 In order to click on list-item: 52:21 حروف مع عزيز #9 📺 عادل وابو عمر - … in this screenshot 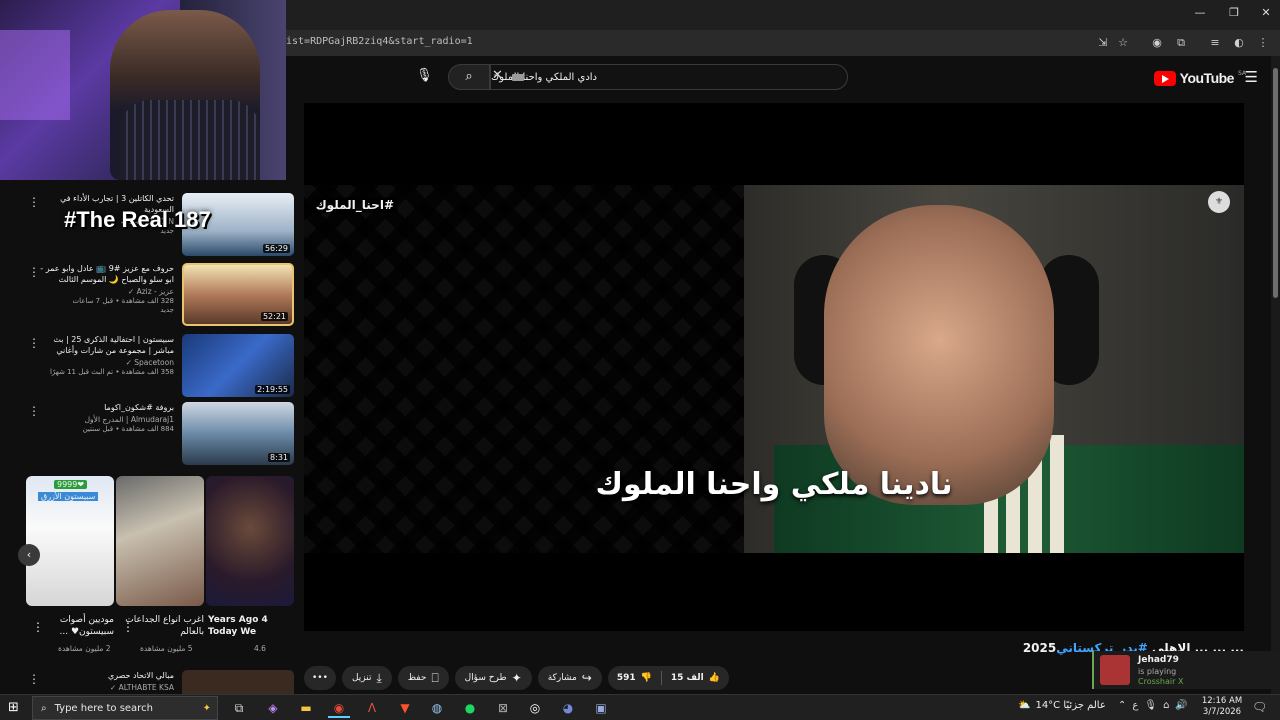, I will do `click(150, 297)`.